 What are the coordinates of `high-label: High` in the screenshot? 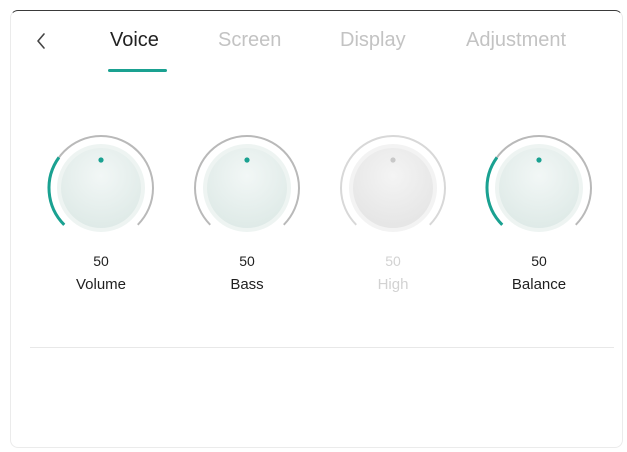 It's located at (393, 284).